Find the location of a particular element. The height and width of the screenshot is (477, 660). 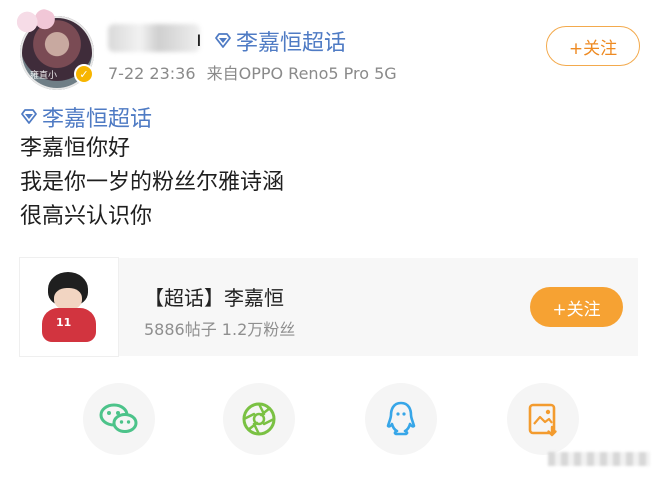

verified-icon: ✓ is located at coordinates (84, 74).